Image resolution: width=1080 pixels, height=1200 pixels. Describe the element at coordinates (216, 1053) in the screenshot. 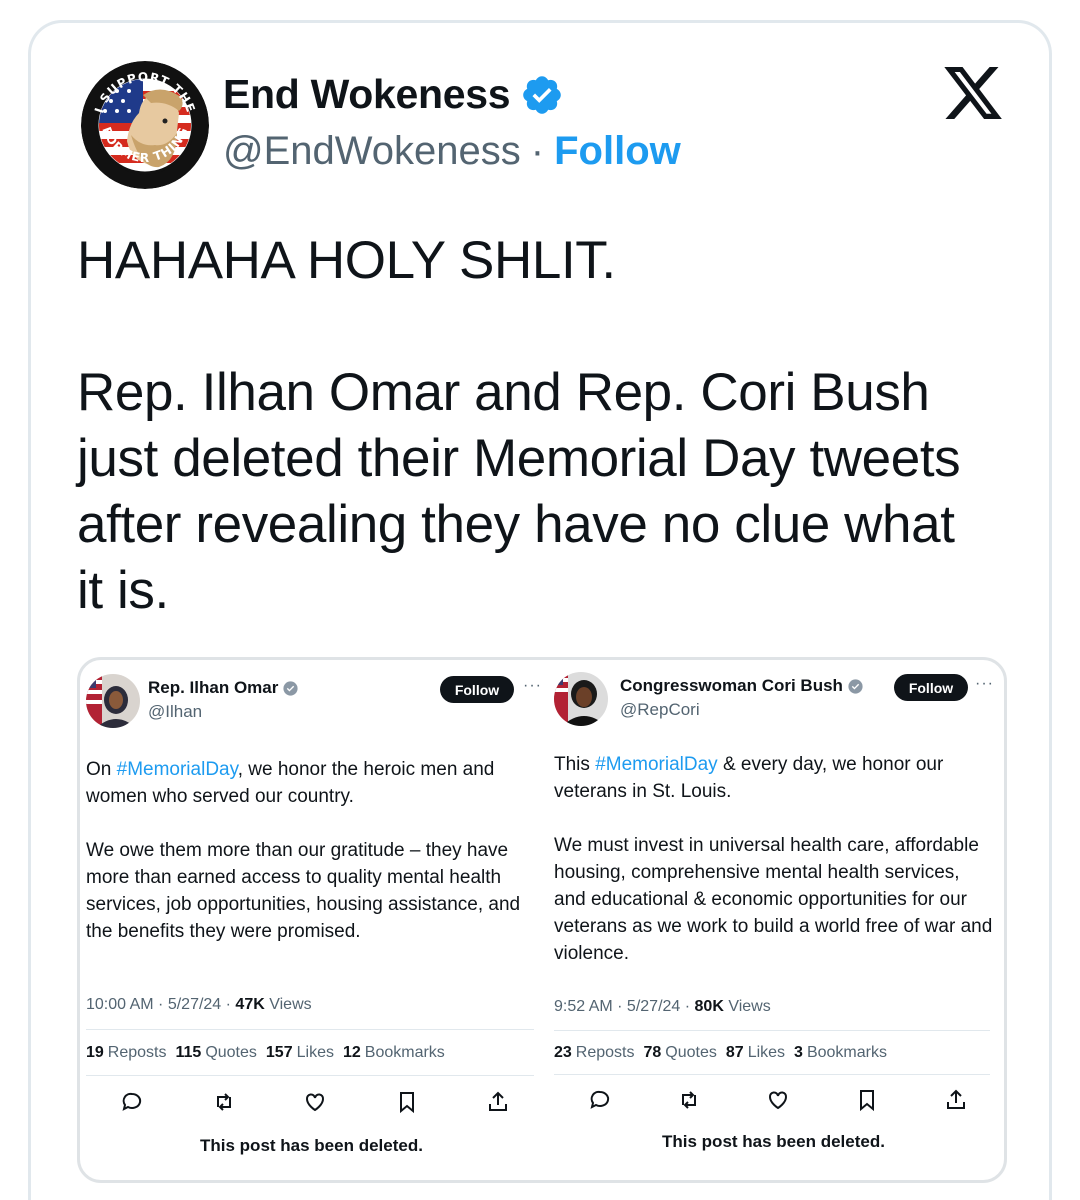

I see `quotes-stat: 115 Quotes` at that location.